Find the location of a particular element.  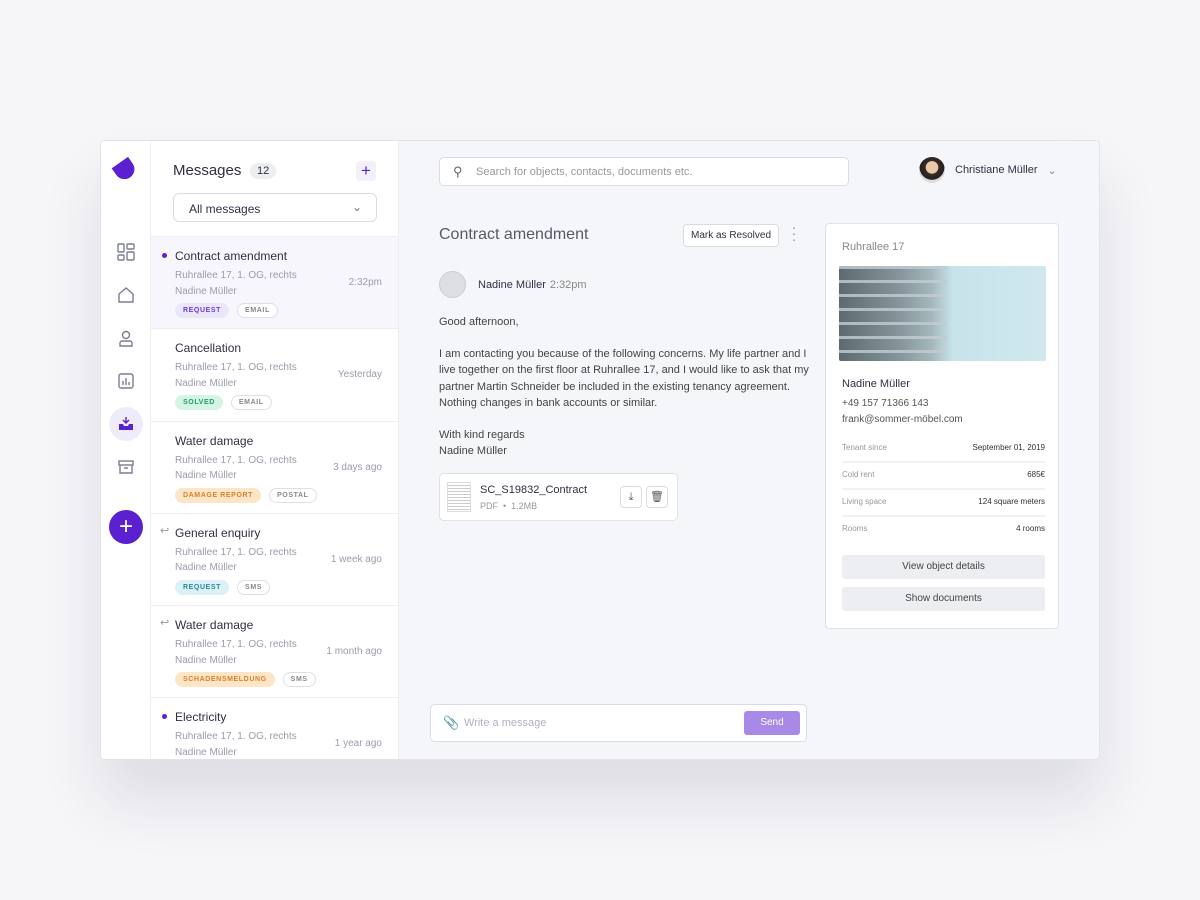

detail-value: 685€ is located at coordinates (1036, 474).